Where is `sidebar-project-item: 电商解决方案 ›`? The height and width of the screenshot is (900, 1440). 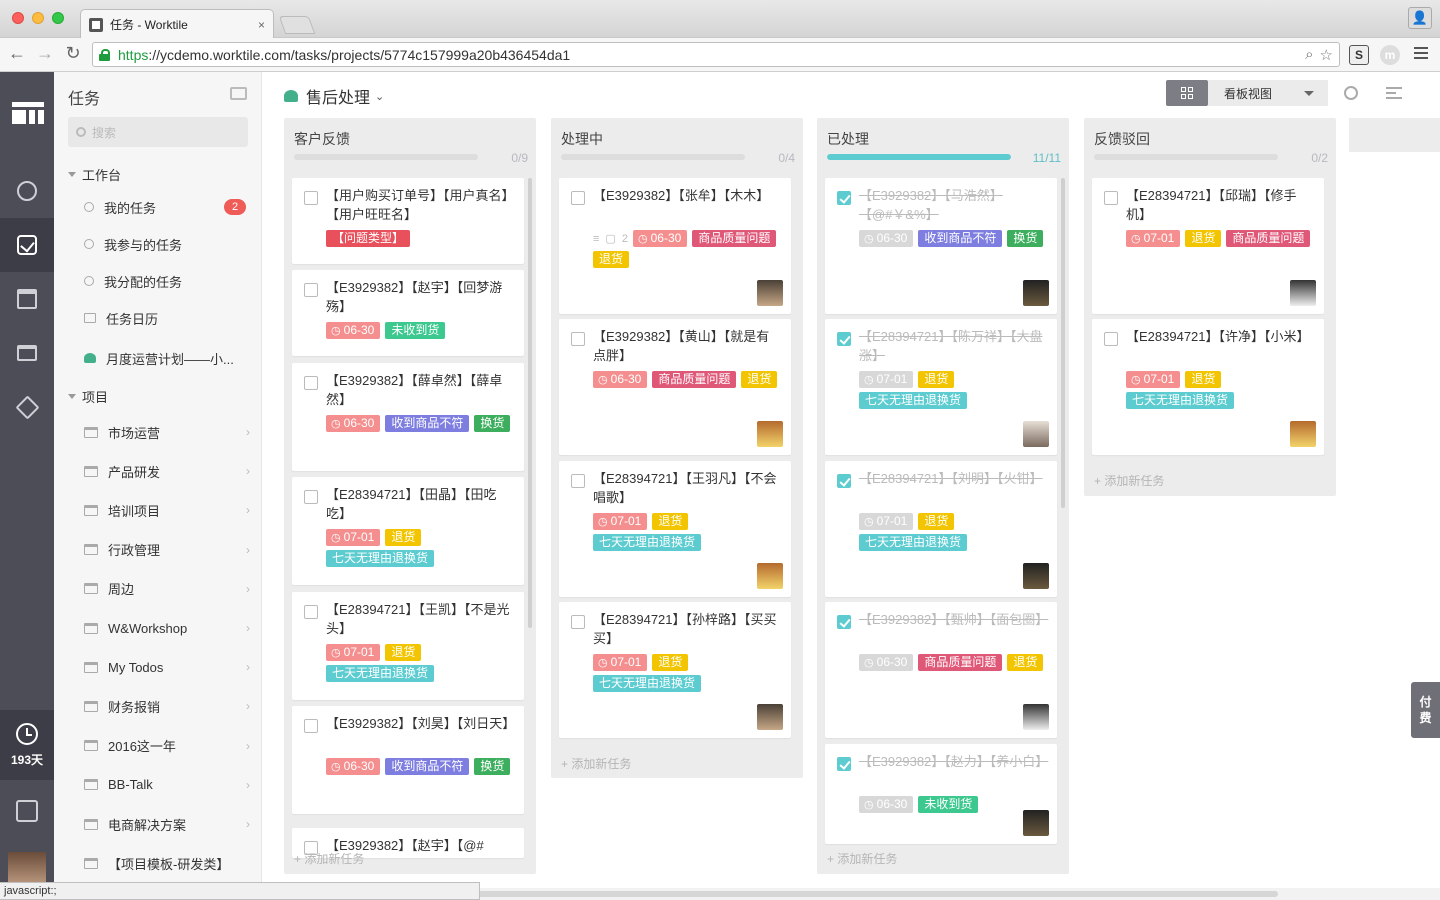
sidebar-project-item: 电商解决方案 › is located at coordinates (169, 824).